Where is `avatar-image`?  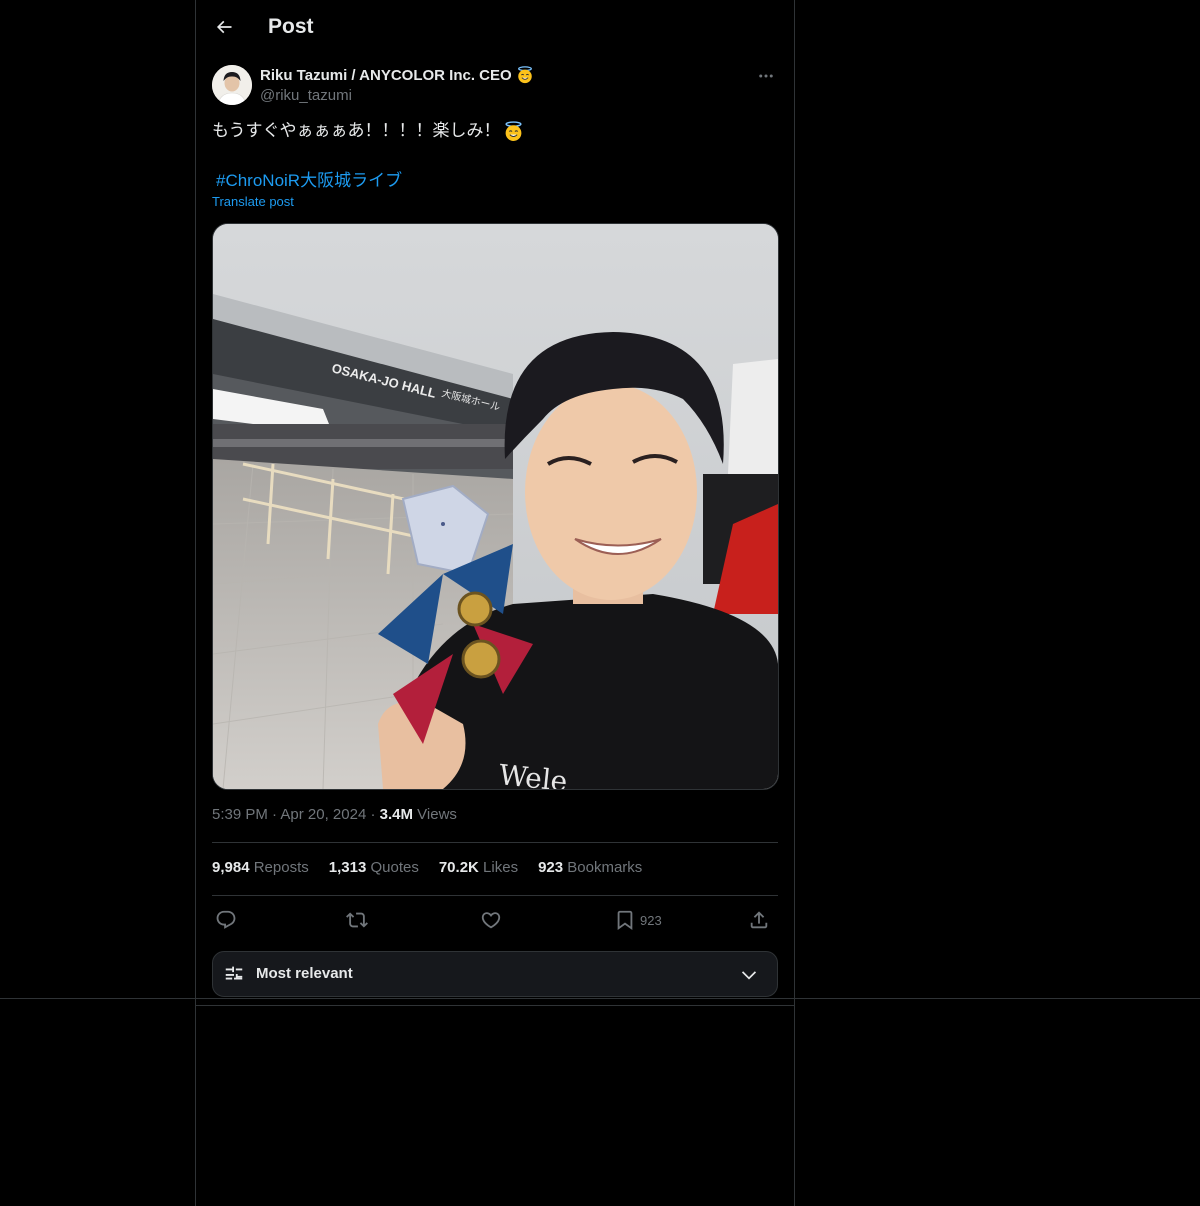
avatar-image is located at coordinates (232, 85).